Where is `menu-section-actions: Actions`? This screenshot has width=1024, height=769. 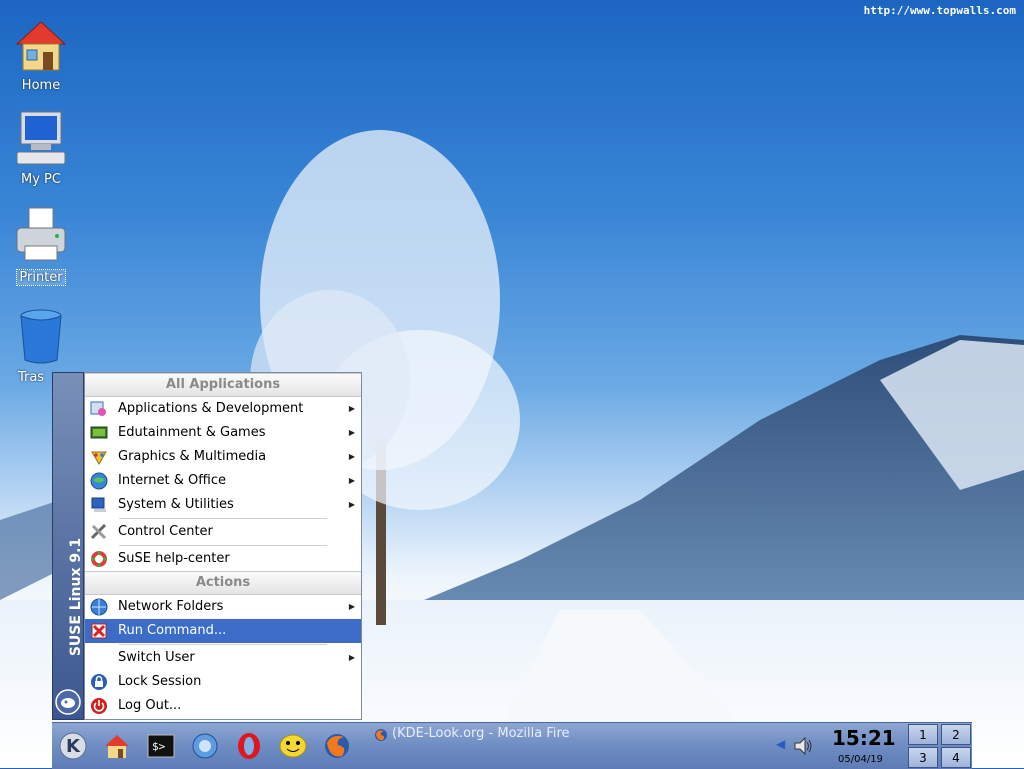
menu-section-actions: Actions is located at coordinates (223, 583).